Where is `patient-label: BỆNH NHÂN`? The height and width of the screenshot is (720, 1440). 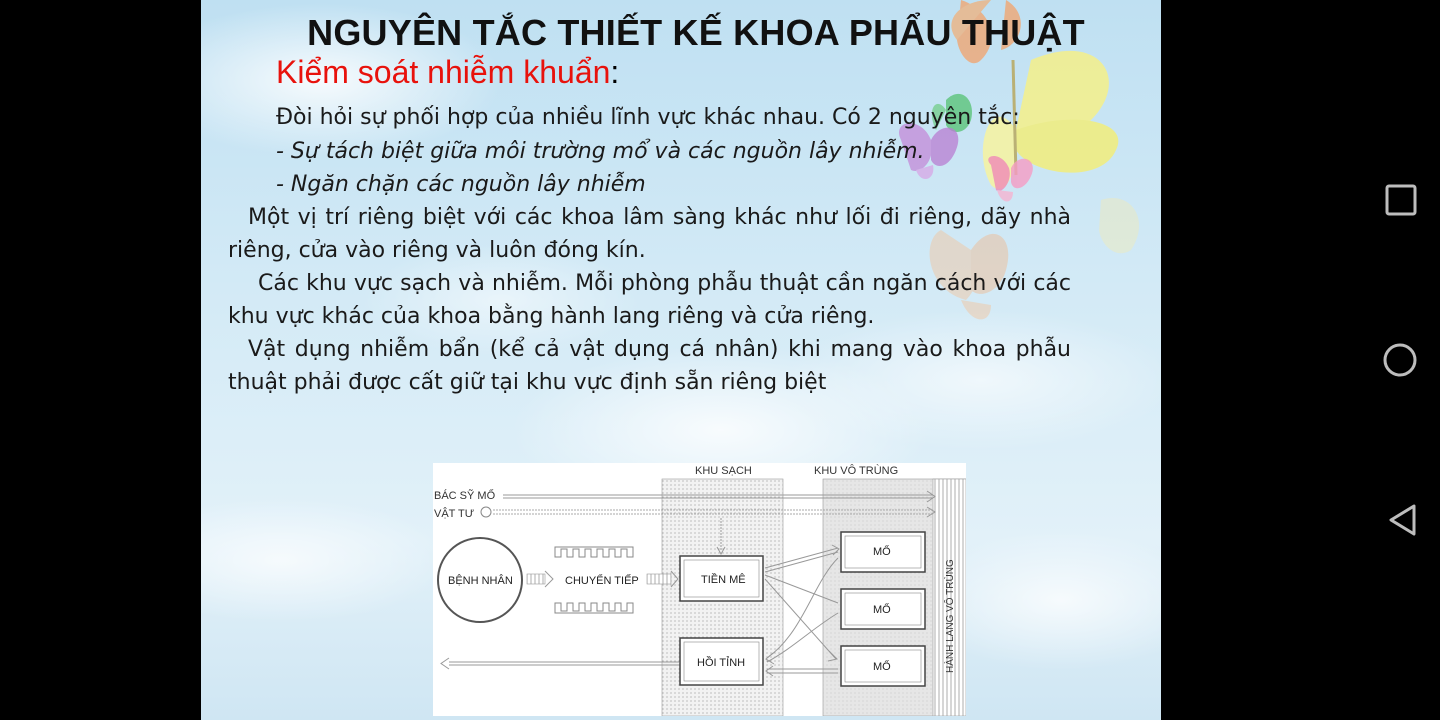 patient-label: BỆNH NHÂN is located at coordinates (480, 580).